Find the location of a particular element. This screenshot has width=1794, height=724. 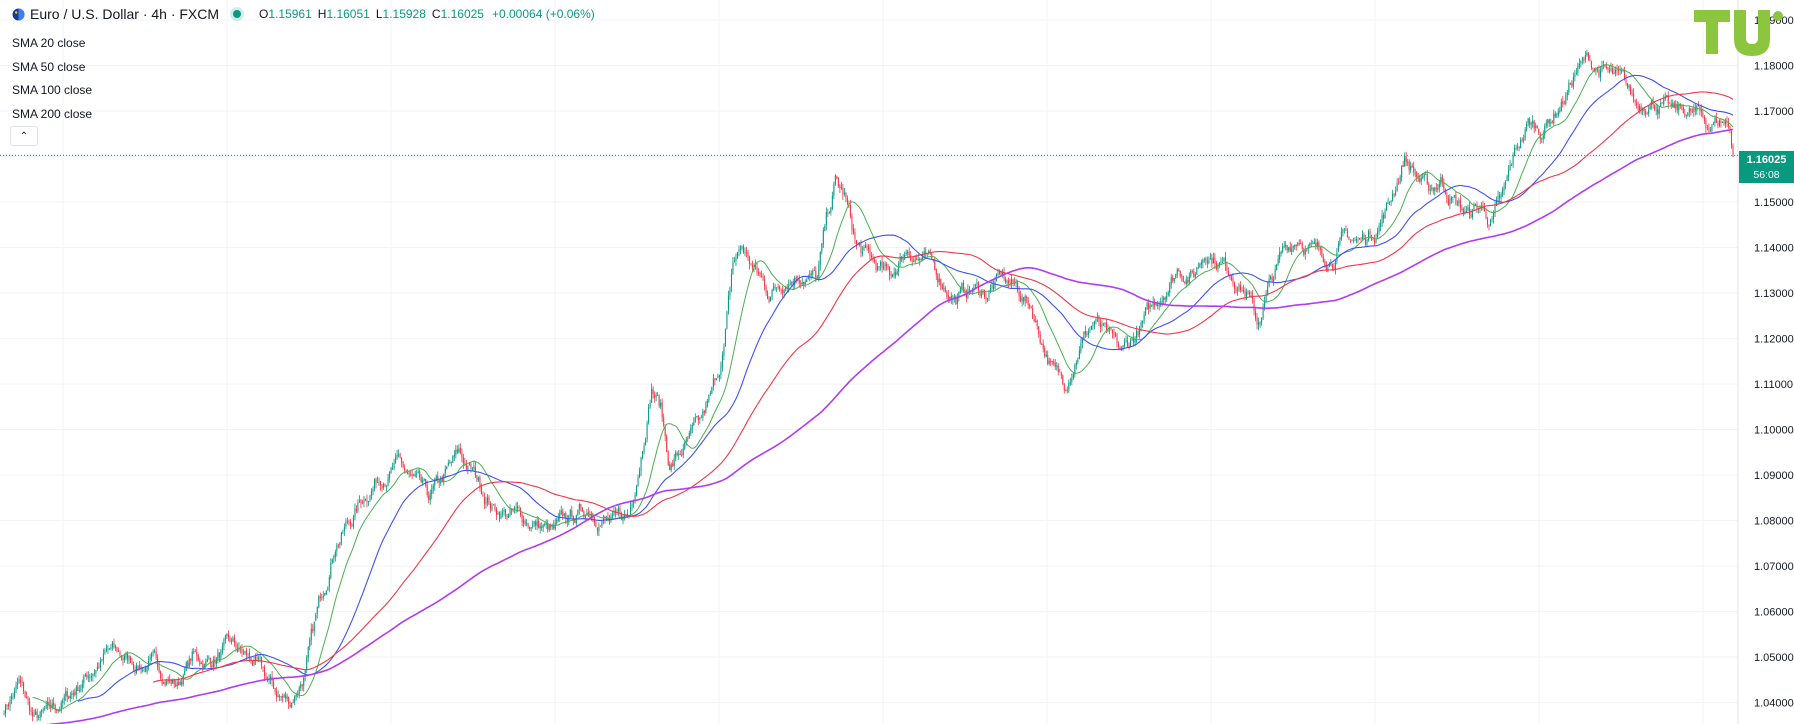

legend-sma-100: SMA 100 close is located at coordinates (52, 91).